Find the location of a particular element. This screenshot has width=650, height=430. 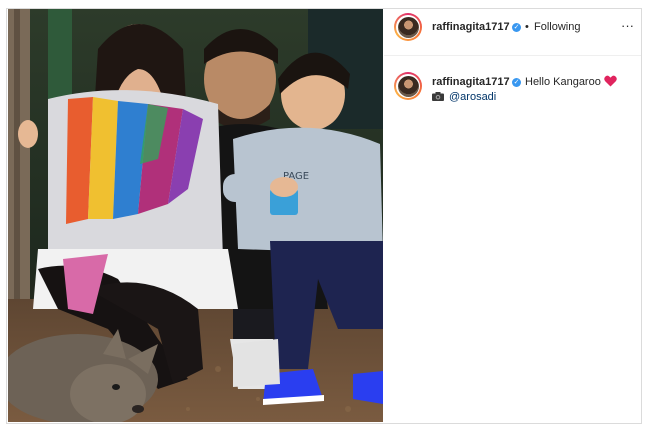

camera-icon is located at coordinates (438, 96).